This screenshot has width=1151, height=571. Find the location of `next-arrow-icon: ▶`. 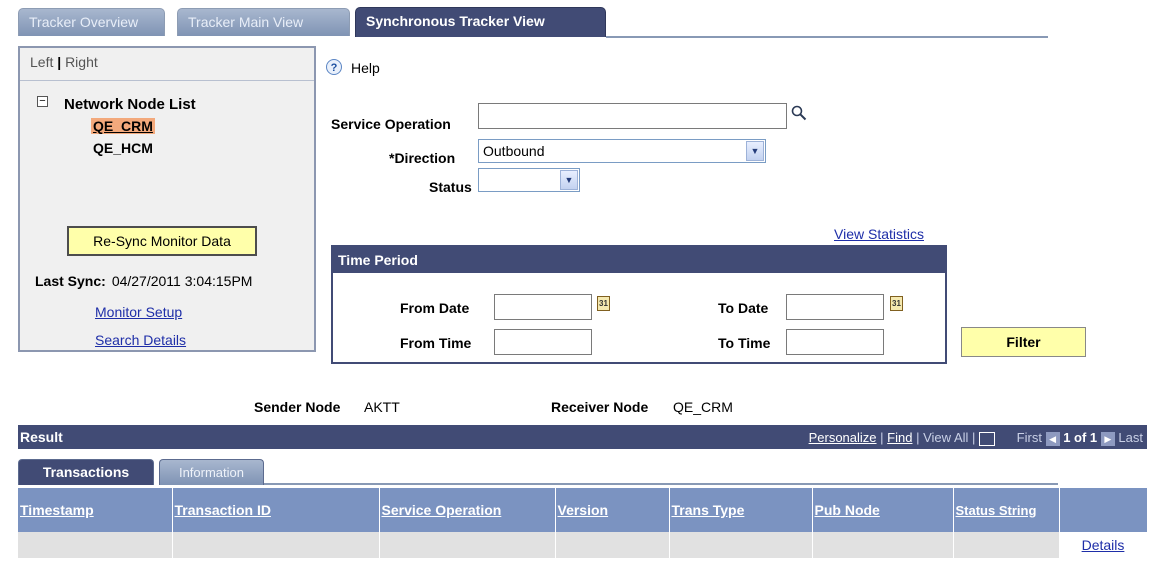

next-arrow-icon: ▶ is located at coordinates (1107, 438).